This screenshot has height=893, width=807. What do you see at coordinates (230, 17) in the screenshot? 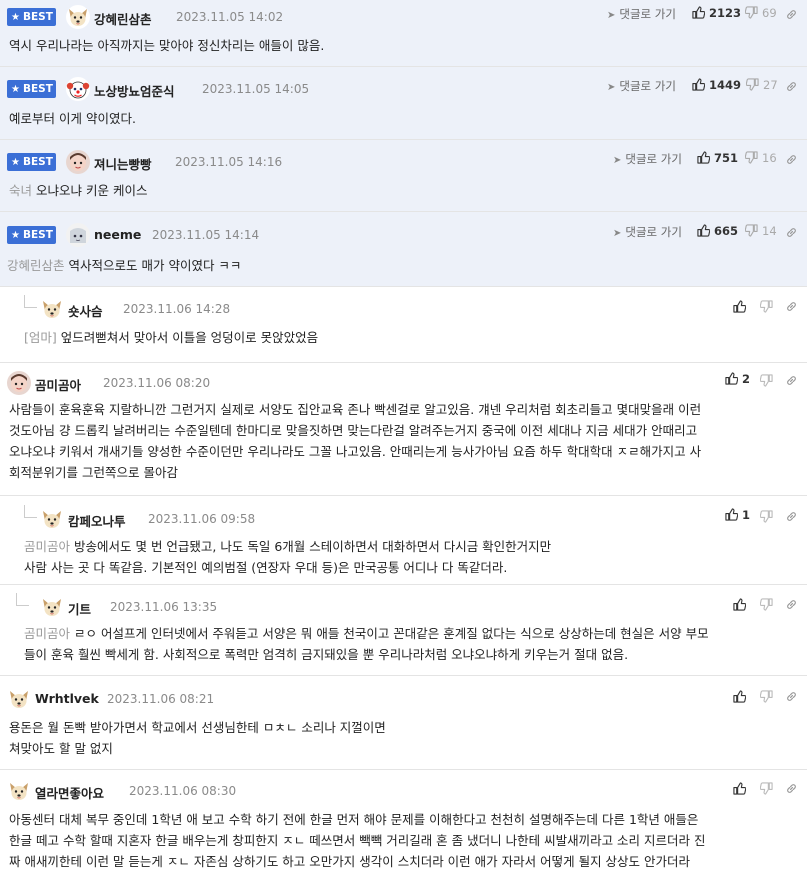
I see `comment-date: 2023.11.05 14:02` at bounding box center [230, 17].